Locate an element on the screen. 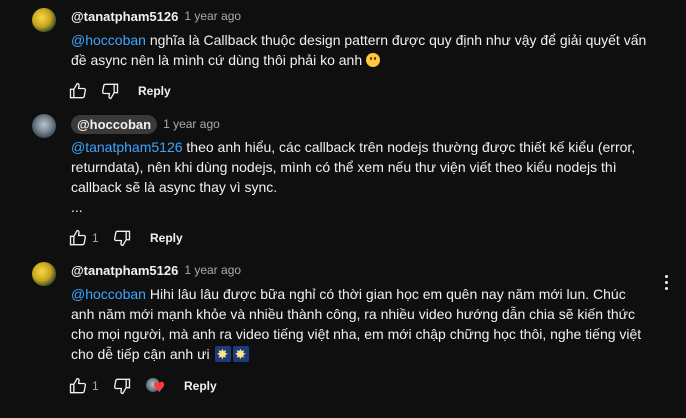 Image resolution: width=686 pixels, height=418 pixels. comment-actions: 1 Reply is located at coordinates (124, 238).